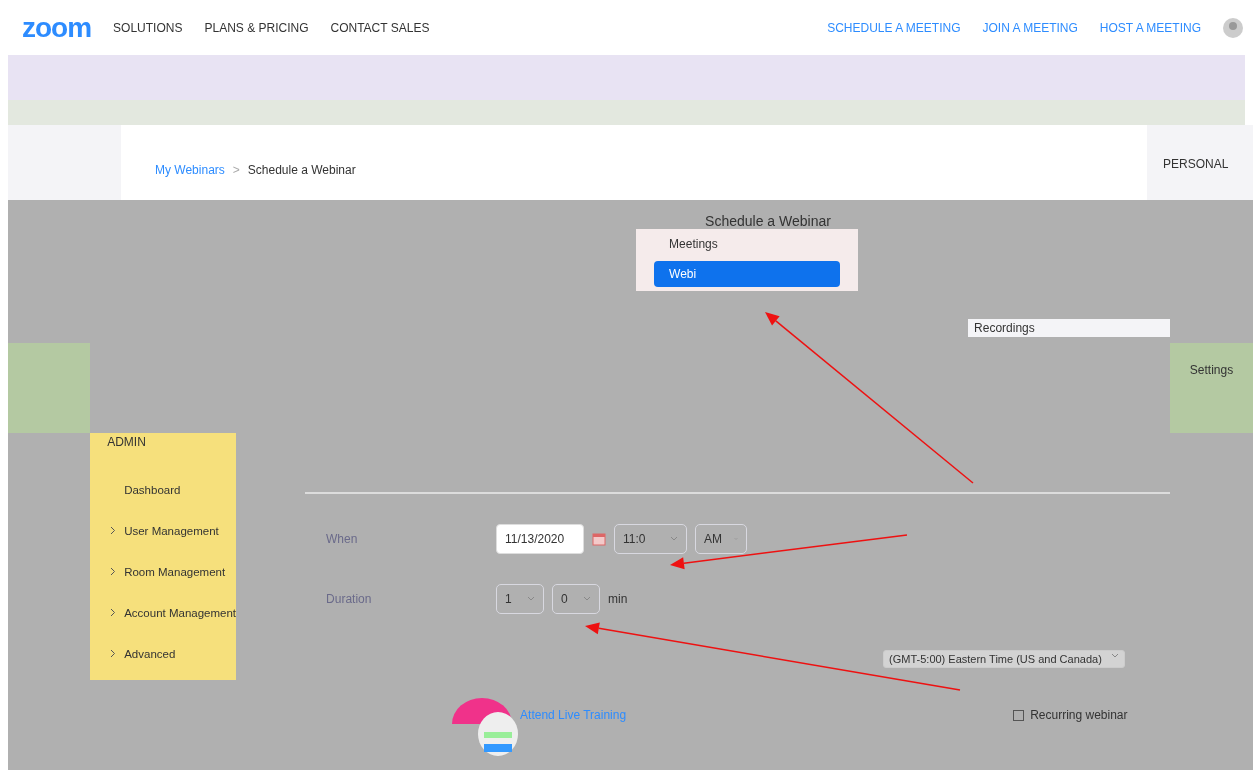  I want to click on unit-label: min, so click(618, 599).